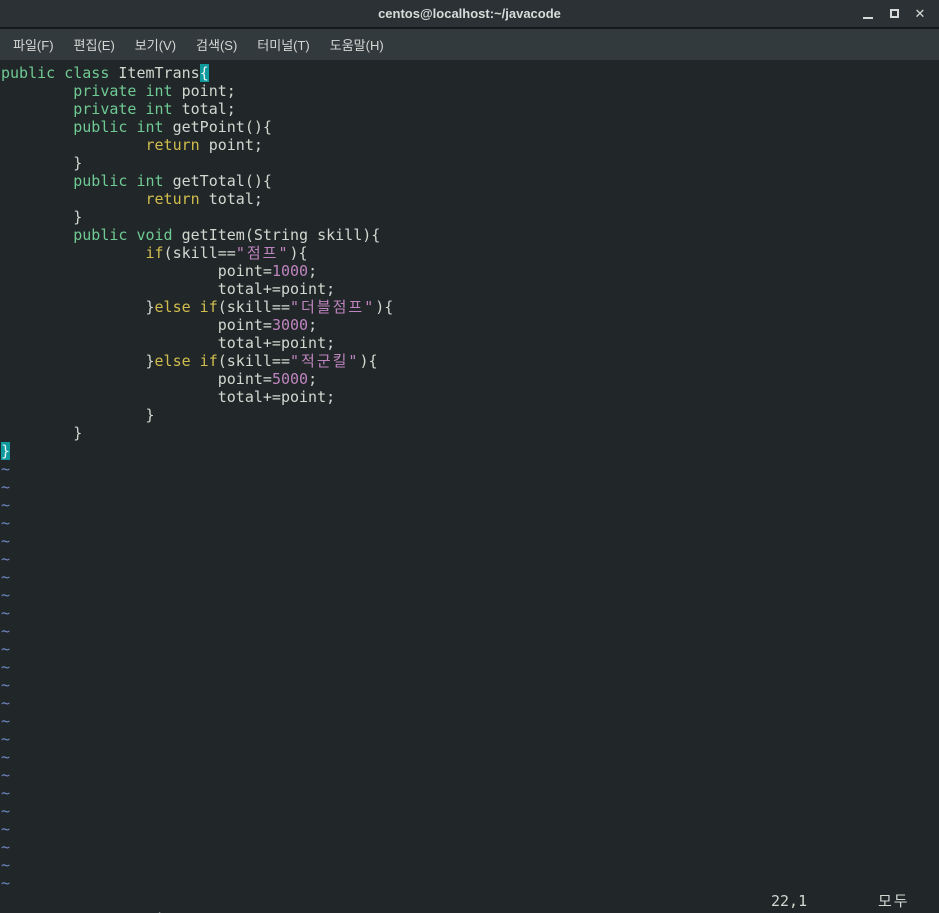 Image resolution: width=939 pixels, height=913 pixels. Describe the element at coordinates (894, 901) in the screenshot. I see `status-scroll-indicator: 모두` at that location.